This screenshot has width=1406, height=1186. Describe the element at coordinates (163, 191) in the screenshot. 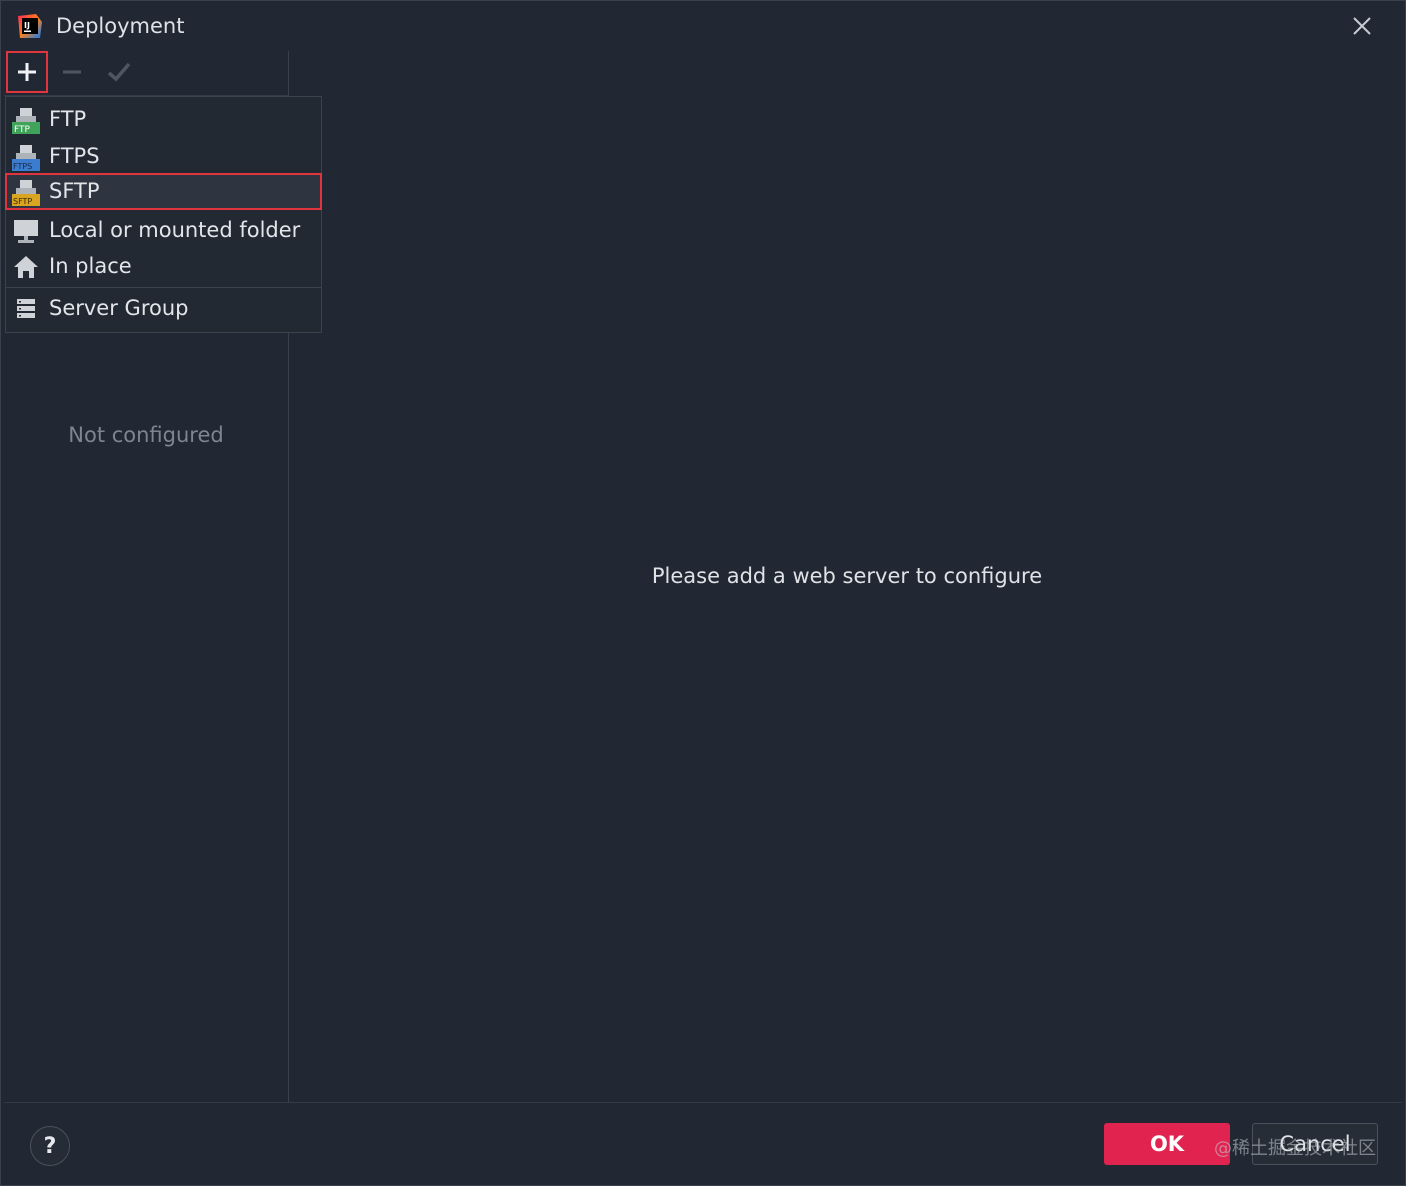

I see `menu-item-sftp: SFTP SFTP` at that location.